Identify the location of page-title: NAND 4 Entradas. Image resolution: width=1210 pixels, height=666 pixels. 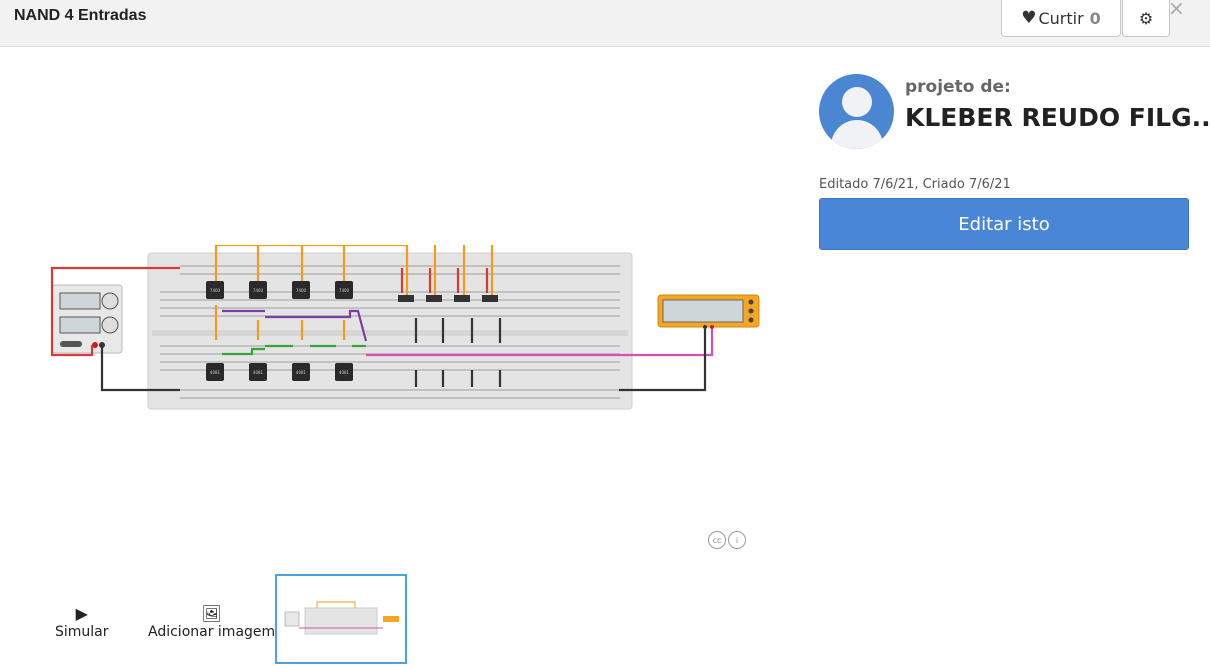
(80, 15).